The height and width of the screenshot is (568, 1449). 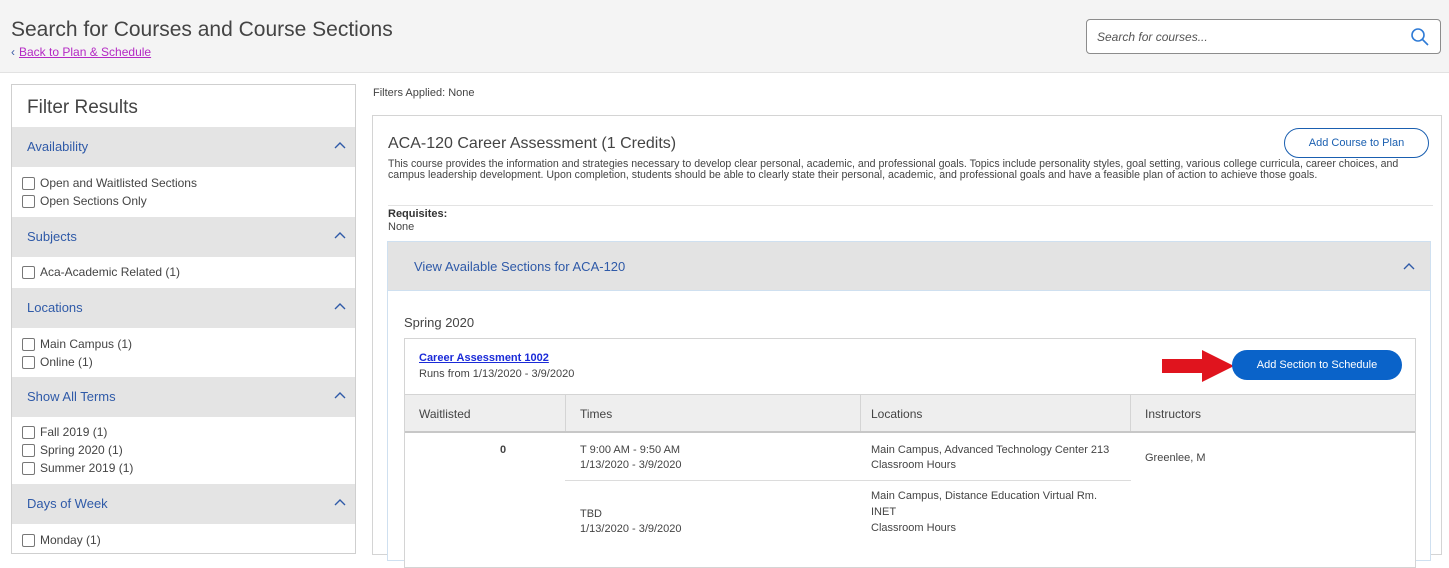 I want to click on view-sections-toggle: View Available Sections for ACA-120, so click(x=909, y=266).